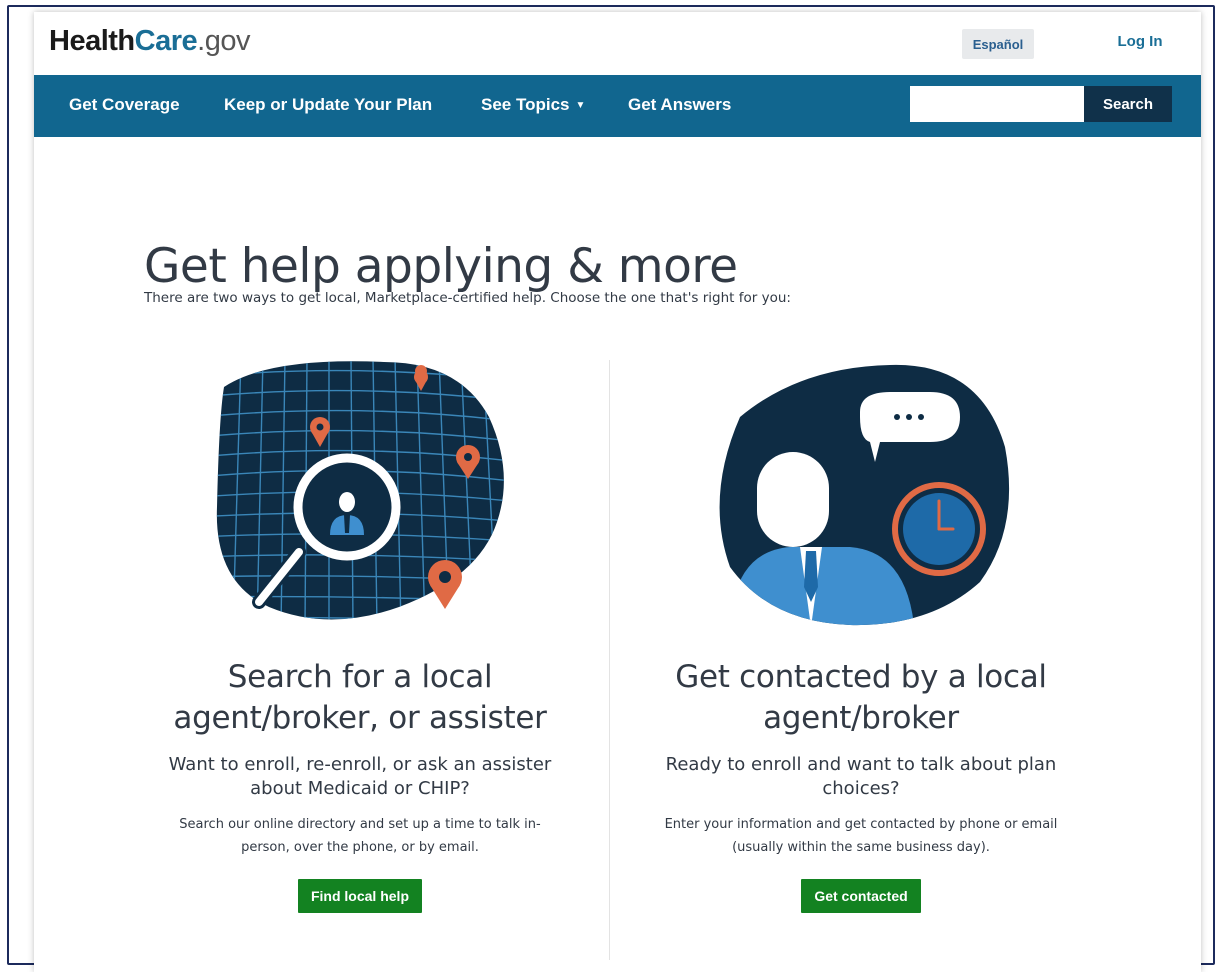  What do you see at coordinates (679, 105) in the screenshot?
I see `nav-get-answers: Get Answers` at bounding box center [679, 105].